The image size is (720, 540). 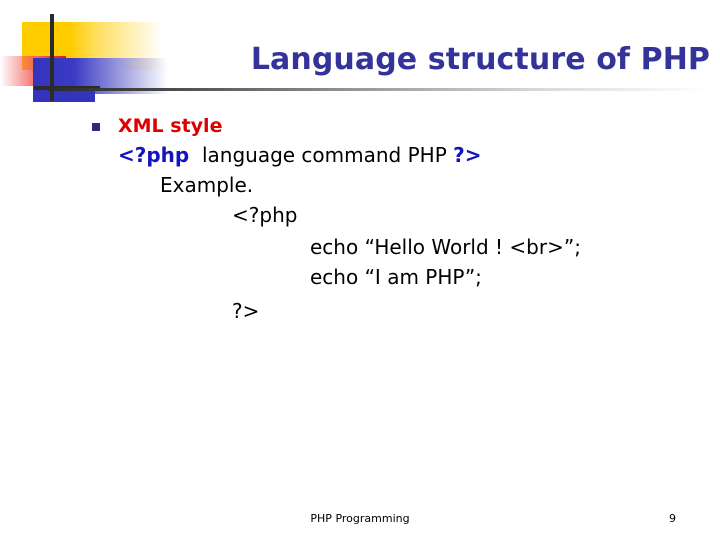 What do you see at coordinates (396, 277) in the screenshot?
I see `example-code-line-echo-2: echo “I am PHP”;` at bounding box center [396, 277].